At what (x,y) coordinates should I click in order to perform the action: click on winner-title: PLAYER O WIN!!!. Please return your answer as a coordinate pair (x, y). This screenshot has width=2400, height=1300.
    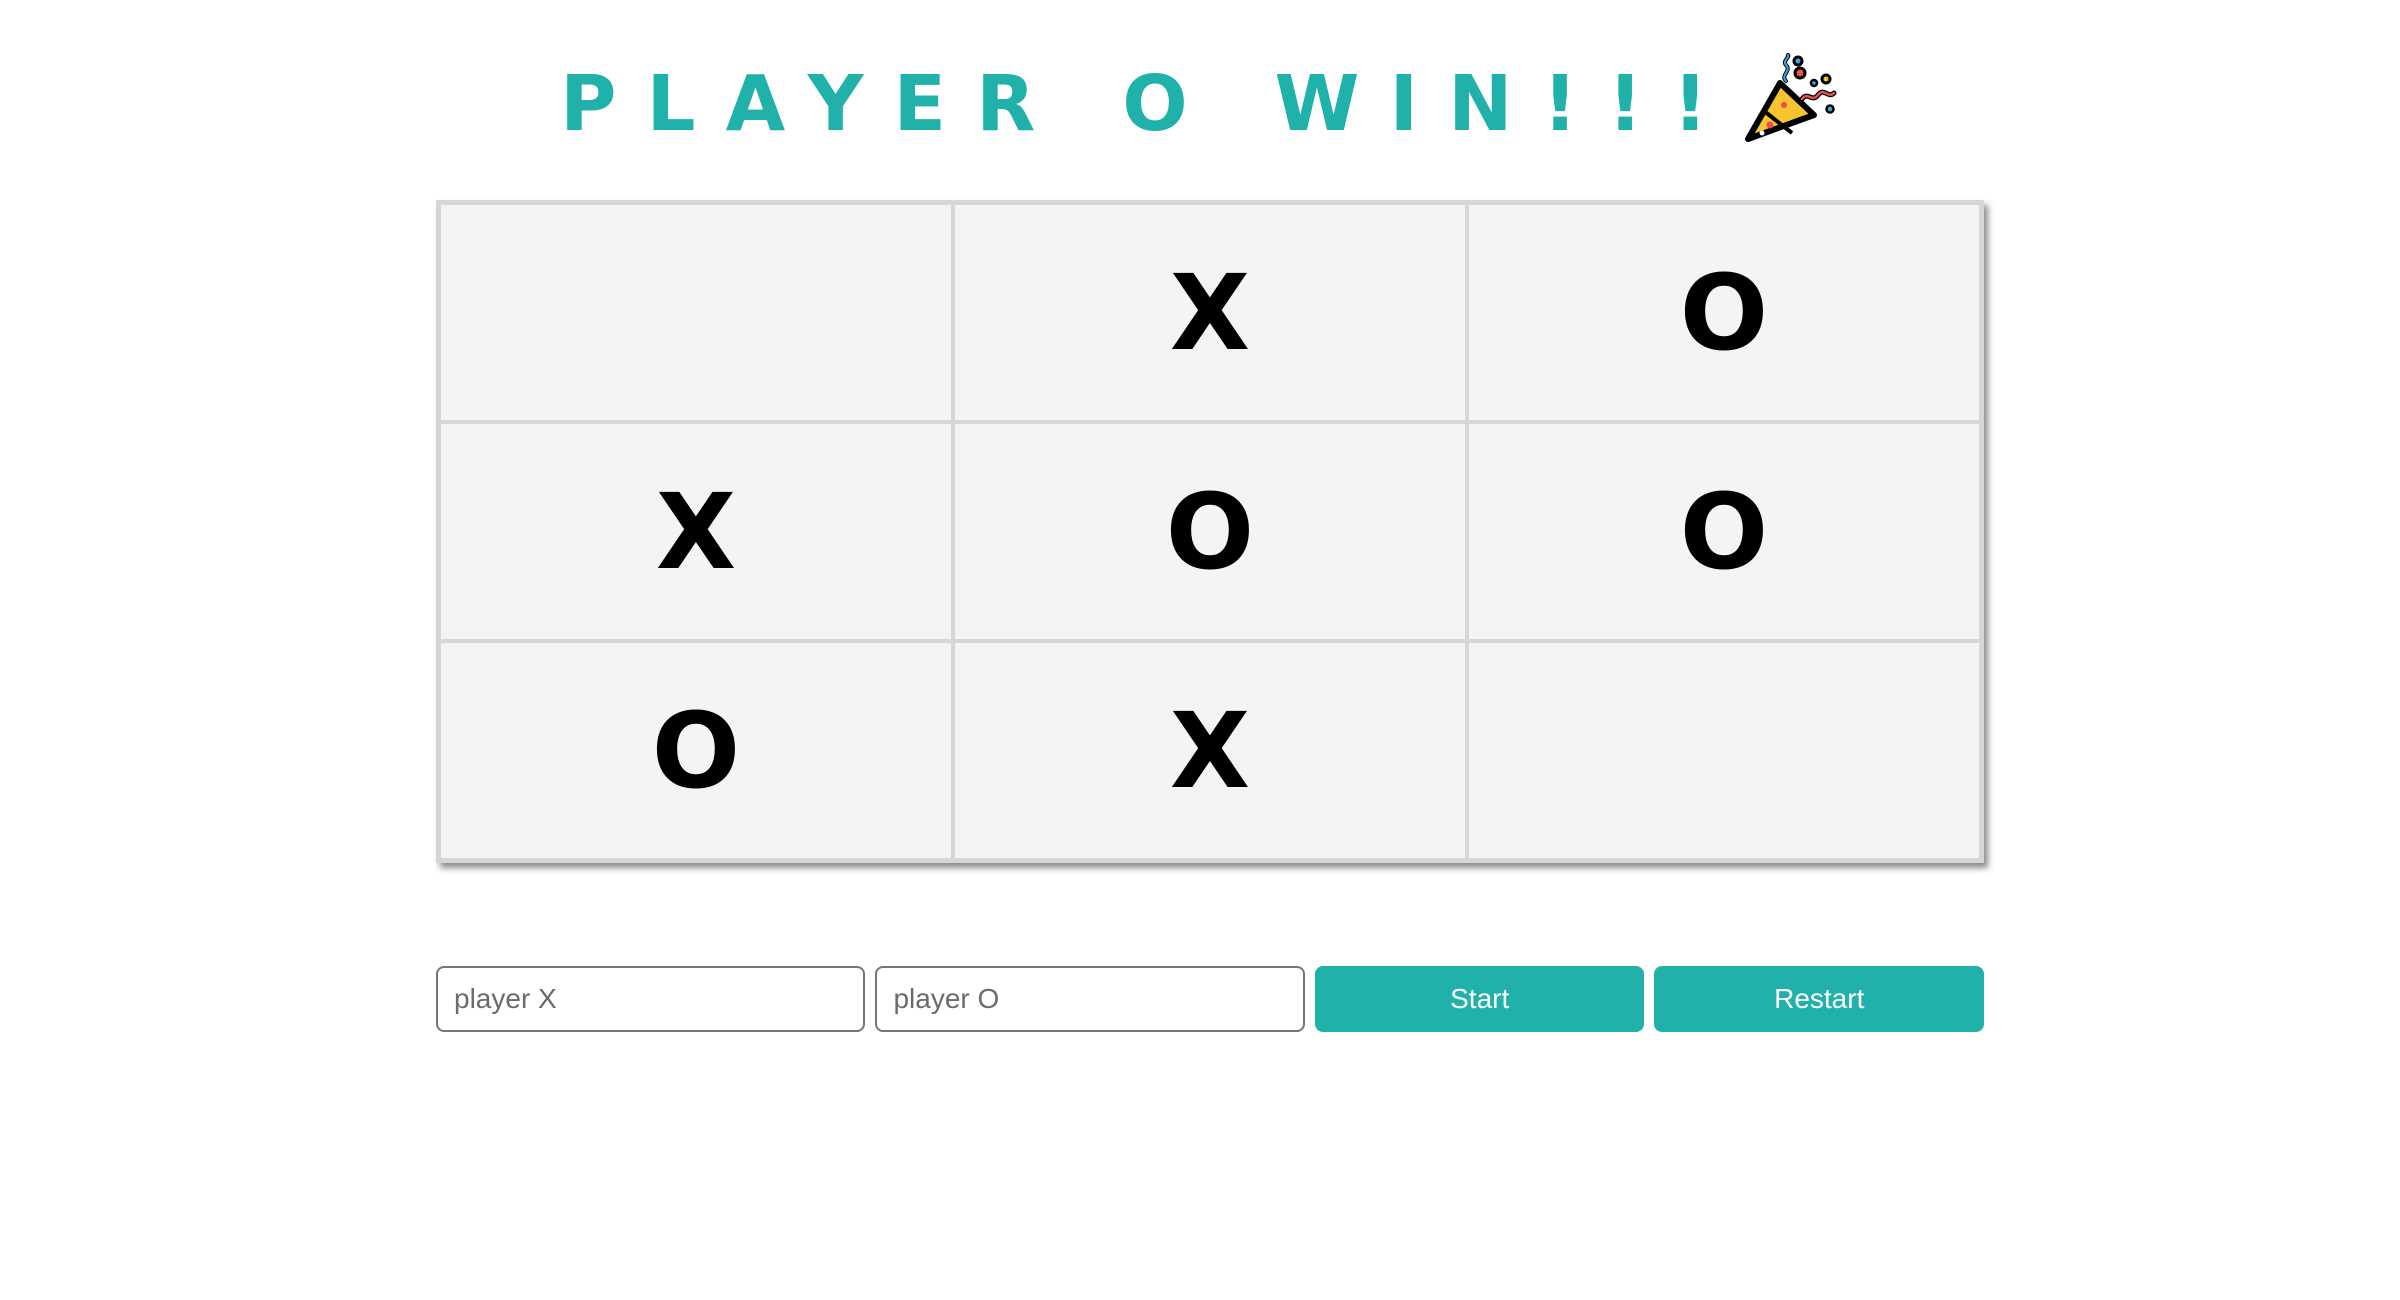
    Looking at the image, I should click on (1149, 104).